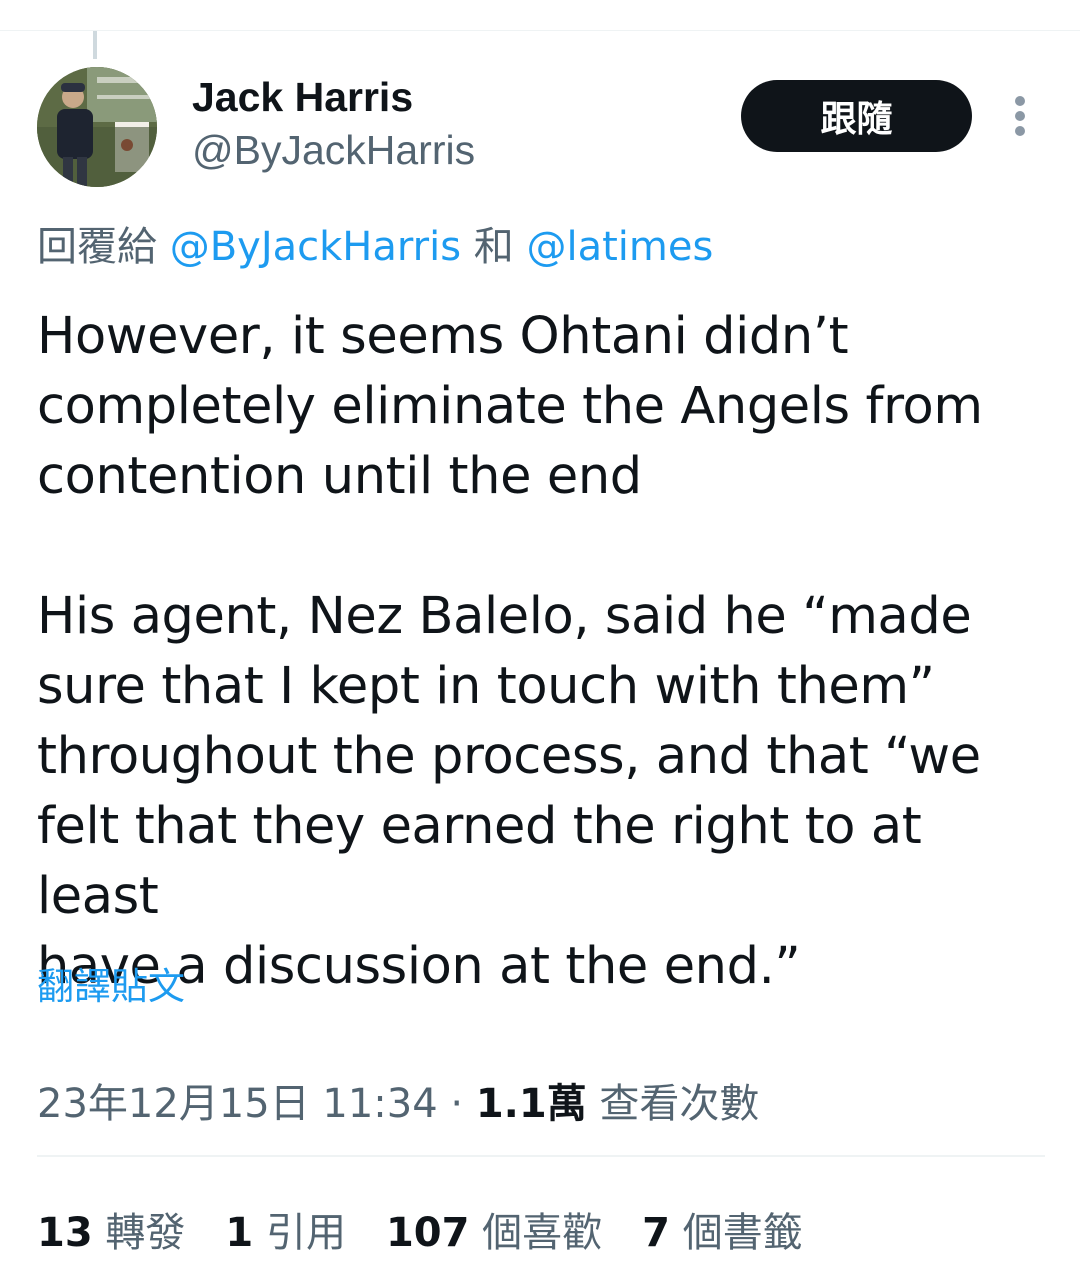 This screenshot has width=1080, height=1279. What do you see at coordinates (95, 45) in the screenshot?
I see `thread-connector-line` at bounding box center [95, 45].